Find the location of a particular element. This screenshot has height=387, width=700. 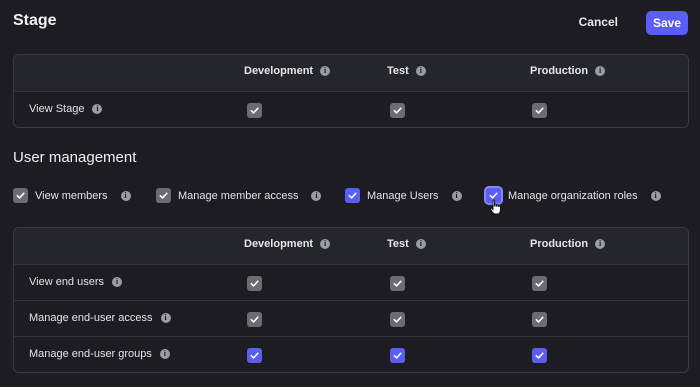

checkbox-manage-users is located at coordinates (352, 195).